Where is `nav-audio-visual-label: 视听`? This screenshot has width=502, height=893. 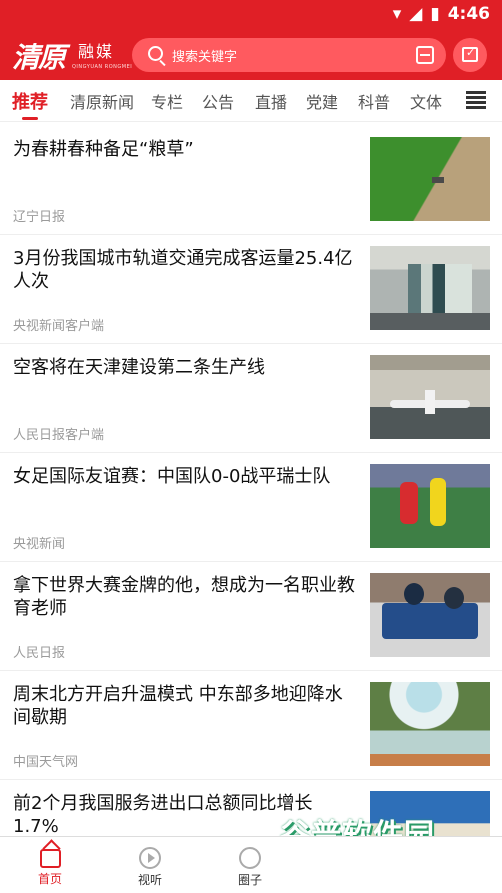
nav-audio-visual-label: 视听 is located at coordinates (149, 880).